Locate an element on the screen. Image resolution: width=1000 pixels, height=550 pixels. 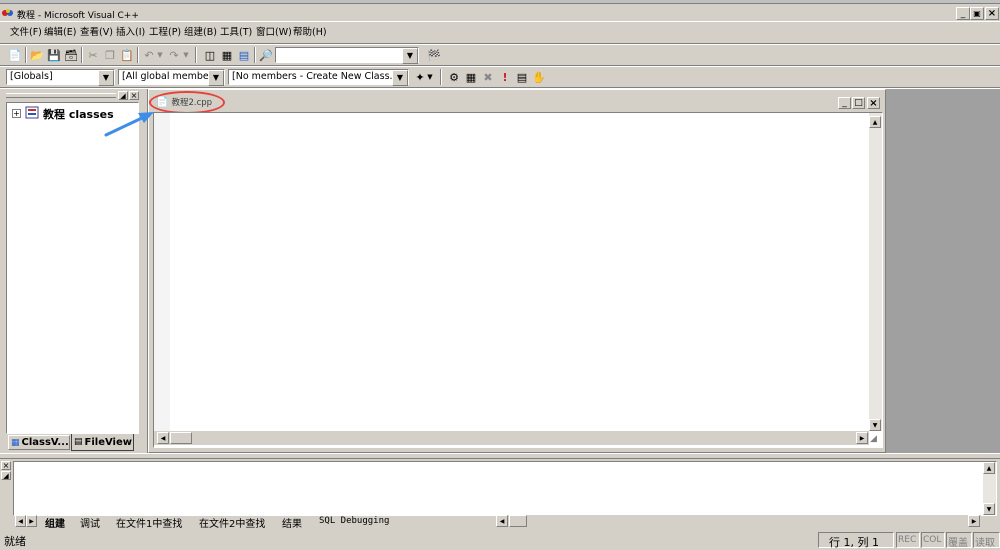
menu-file: 文件(F) is located at coordinates (26, 33).